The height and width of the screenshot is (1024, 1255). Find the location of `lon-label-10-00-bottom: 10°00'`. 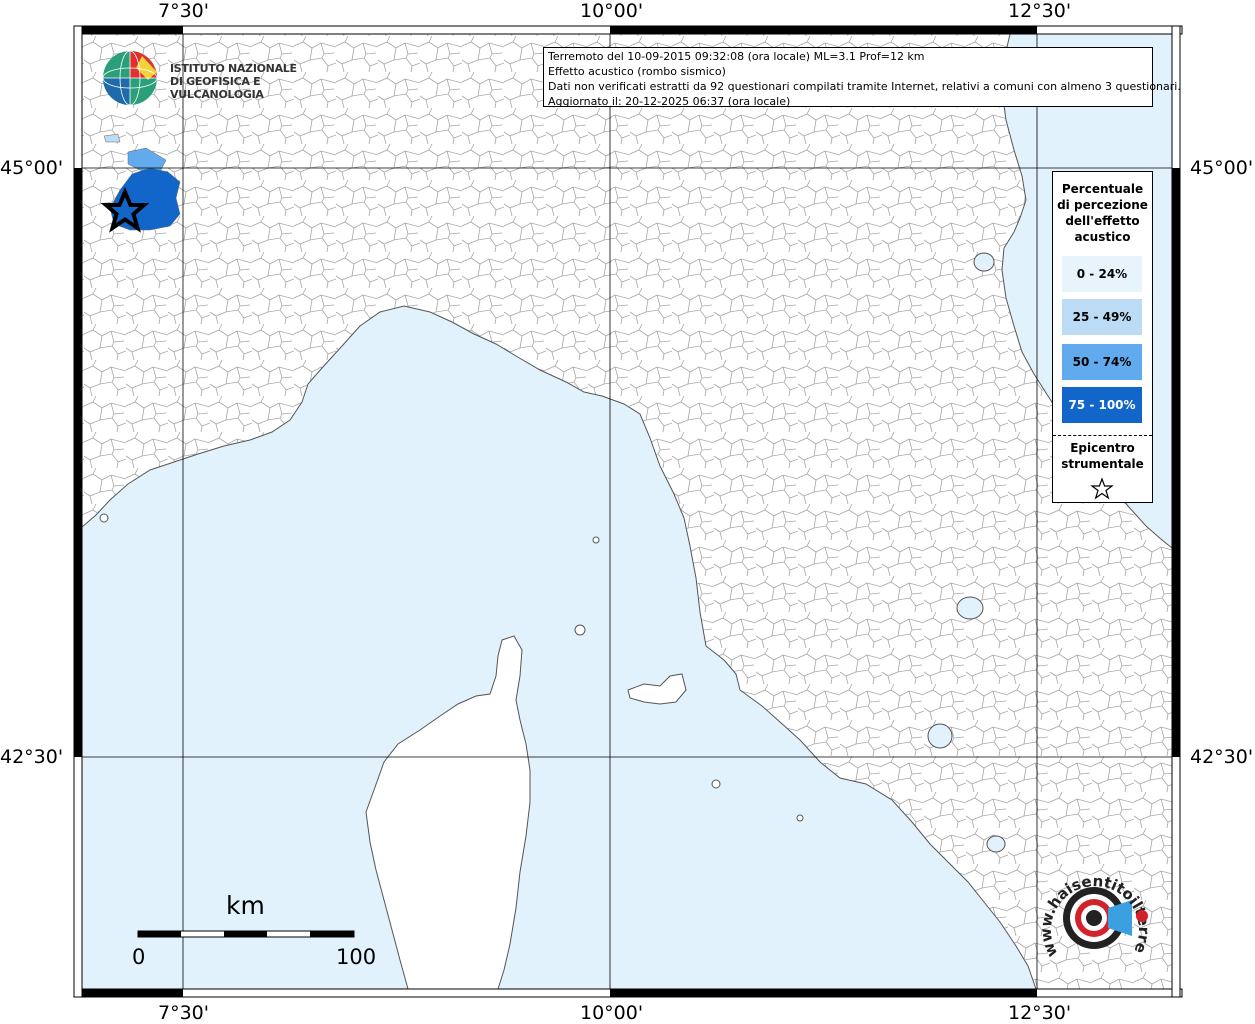

lon-label-10-00-bottom: 10°00' is located at coordinates (612, 1013).